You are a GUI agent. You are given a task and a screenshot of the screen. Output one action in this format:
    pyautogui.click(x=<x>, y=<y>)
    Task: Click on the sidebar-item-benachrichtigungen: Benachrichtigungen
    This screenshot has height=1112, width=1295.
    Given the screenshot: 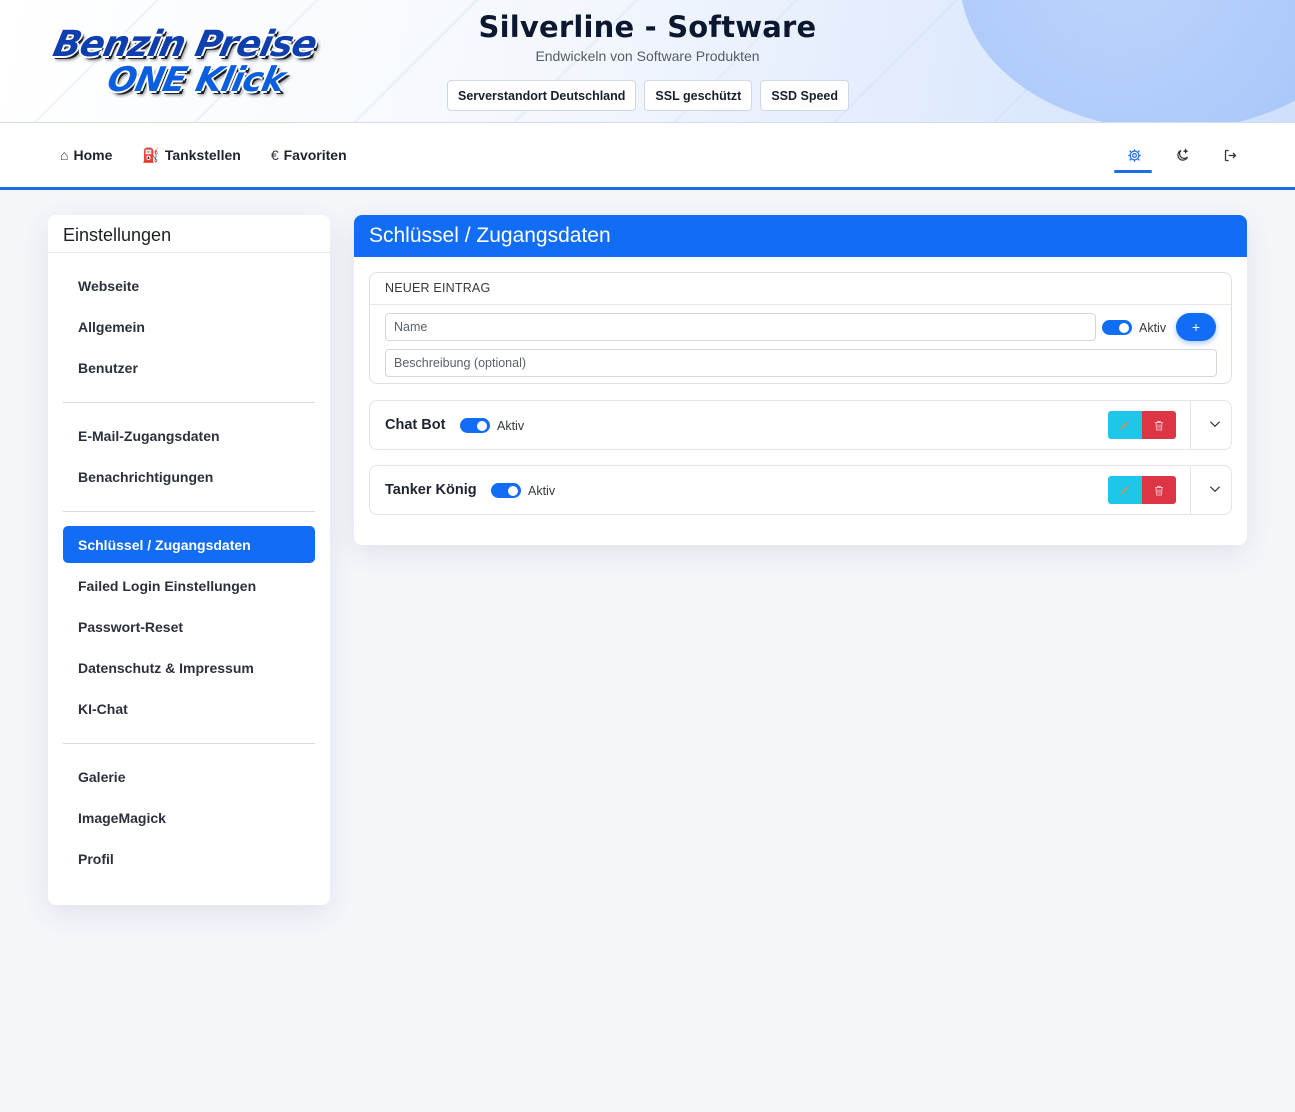 What is the action you would take?
    pyautogui.click(x=189, y=476)
    